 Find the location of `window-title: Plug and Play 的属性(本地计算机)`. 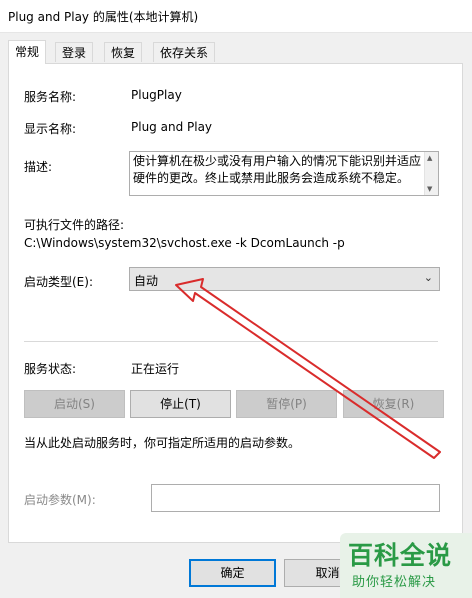

window-title: Plug and Play 的属性(本地计算机) is located at coordinates (103, 17).